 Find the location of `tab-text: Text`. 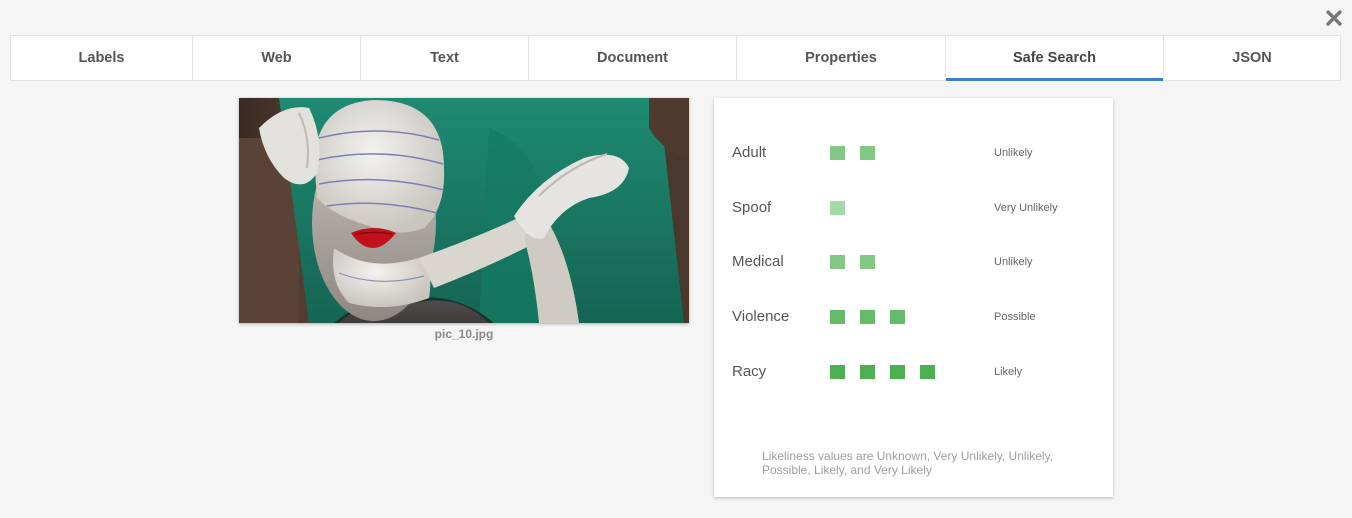

tab-text: Text is located at coordinates (445, 58).